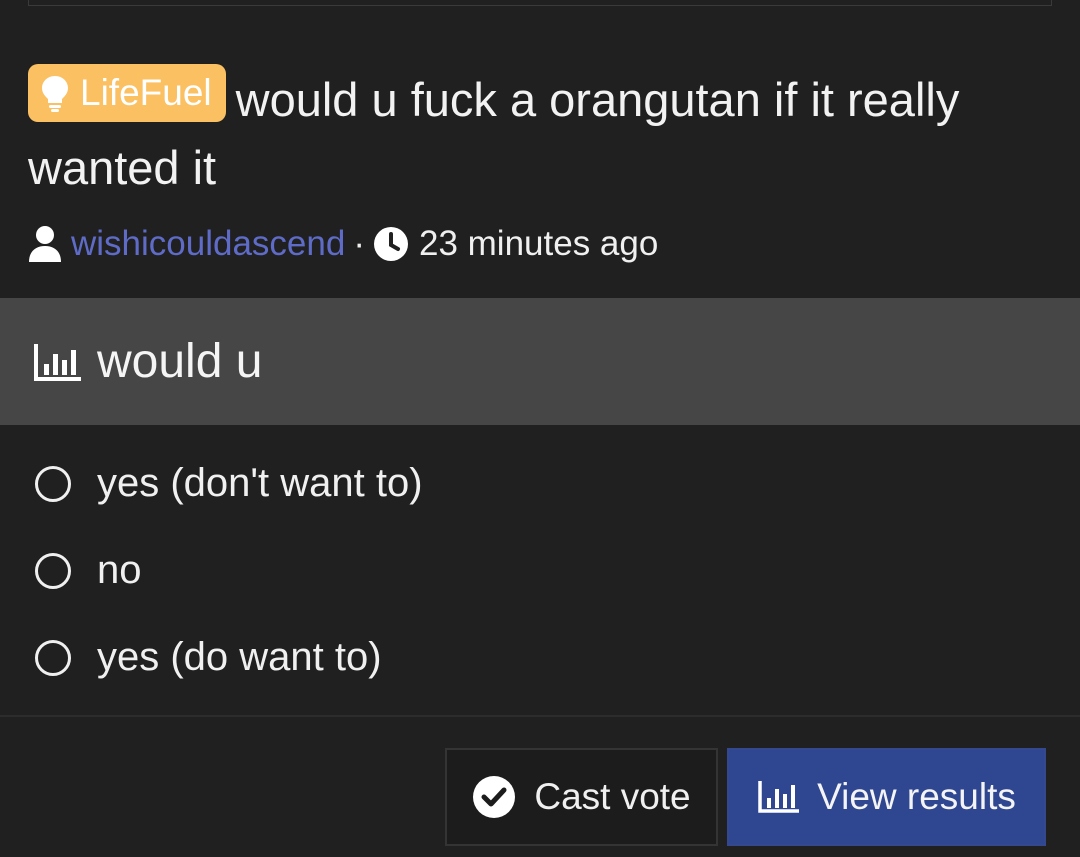 Image resolution: width=1080 pixels, height=857 pixels. I want to click on view-results-button: View results, so click(886, 797).